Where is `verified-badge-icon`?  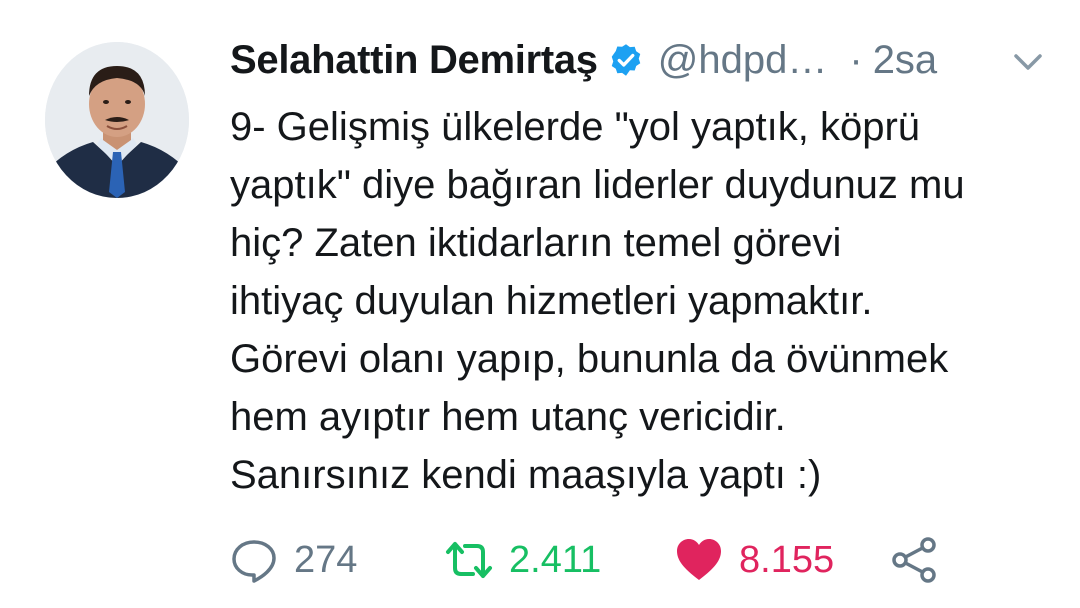 verified-badge-icon is located at coordinates (626, 60).